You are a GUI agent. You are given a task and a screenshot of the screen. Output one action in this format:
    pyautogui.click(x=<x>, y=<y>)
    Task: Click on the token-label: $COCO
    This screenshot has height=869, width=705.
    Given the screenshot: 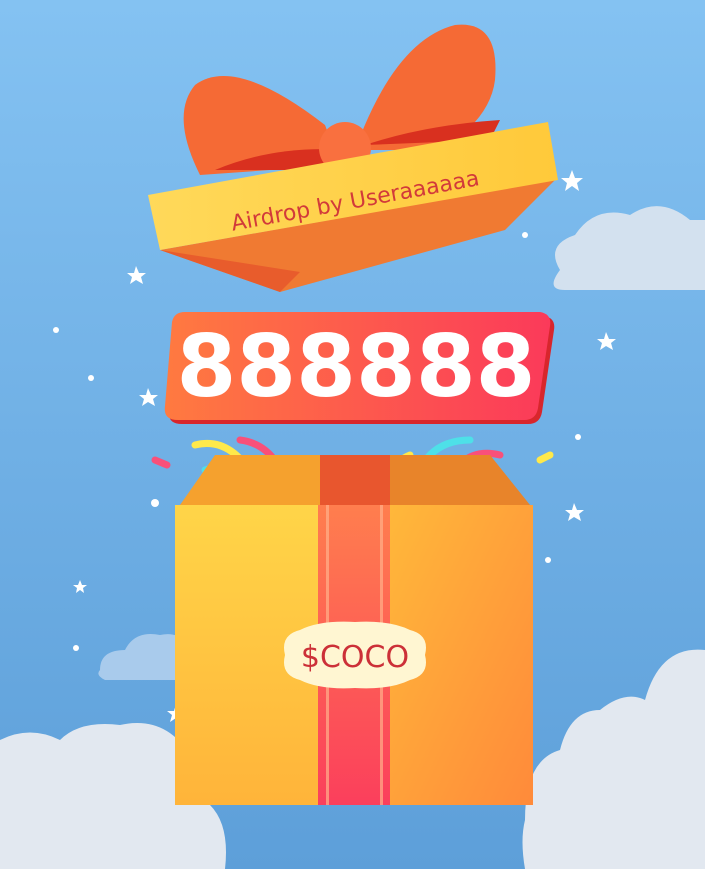 What is the action you would take?
    pyautogui.click(x=355, y=655)
    